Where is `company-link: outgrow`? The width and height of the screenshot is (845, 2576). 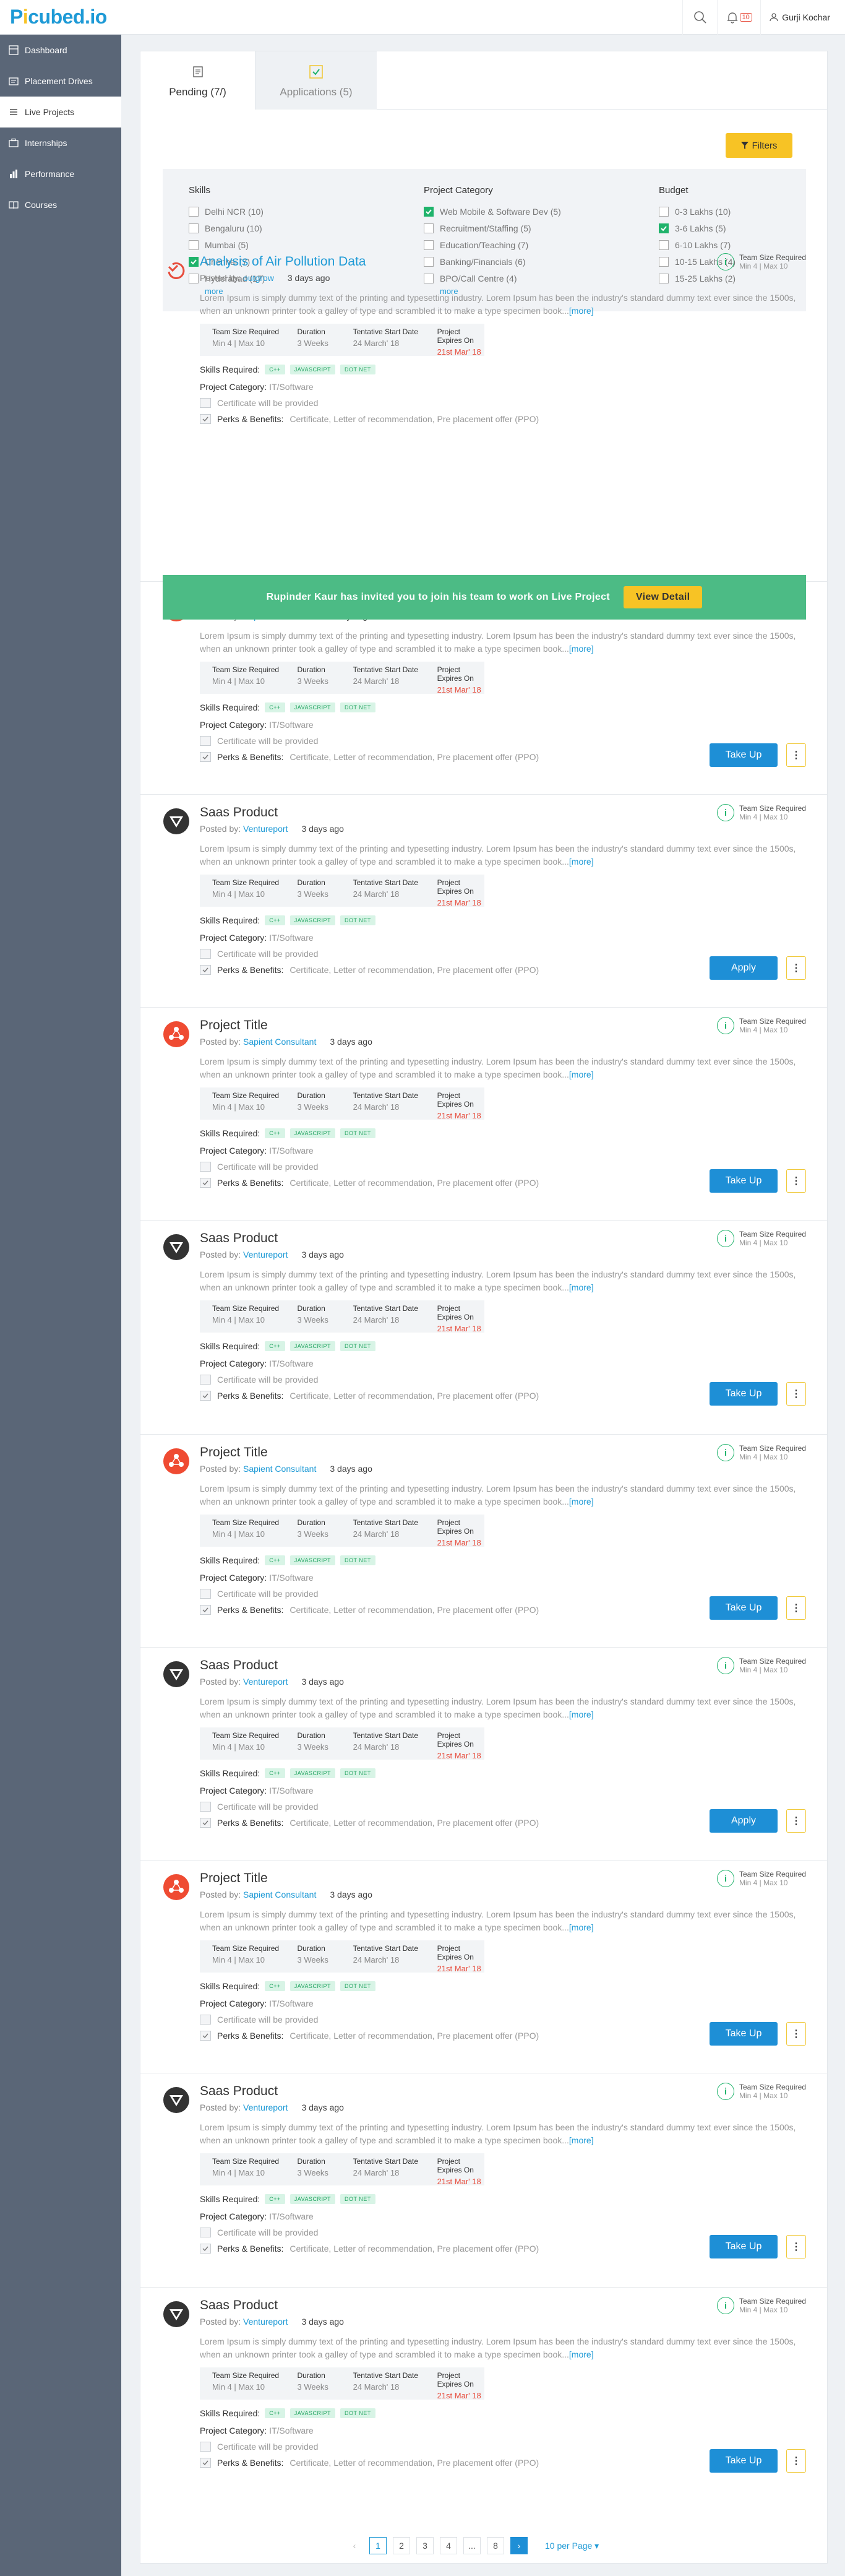 company-link: outgrow is located at coordinates (258, 278).